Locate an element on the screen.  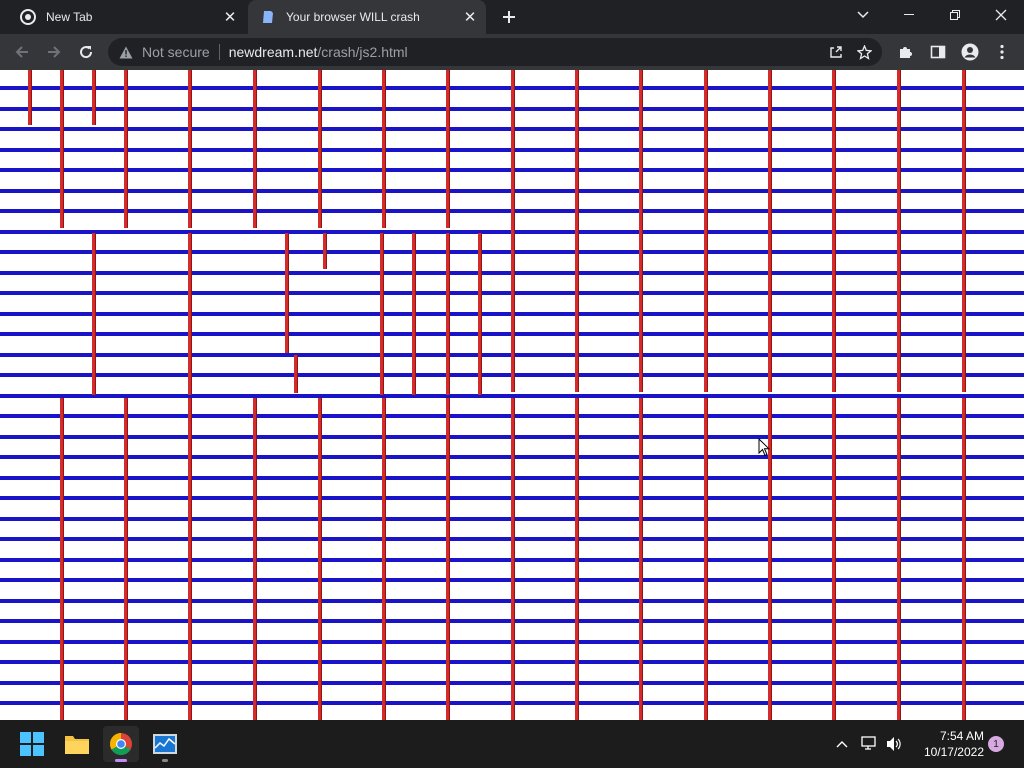
folder-icon is located at coordinates (77, 745).